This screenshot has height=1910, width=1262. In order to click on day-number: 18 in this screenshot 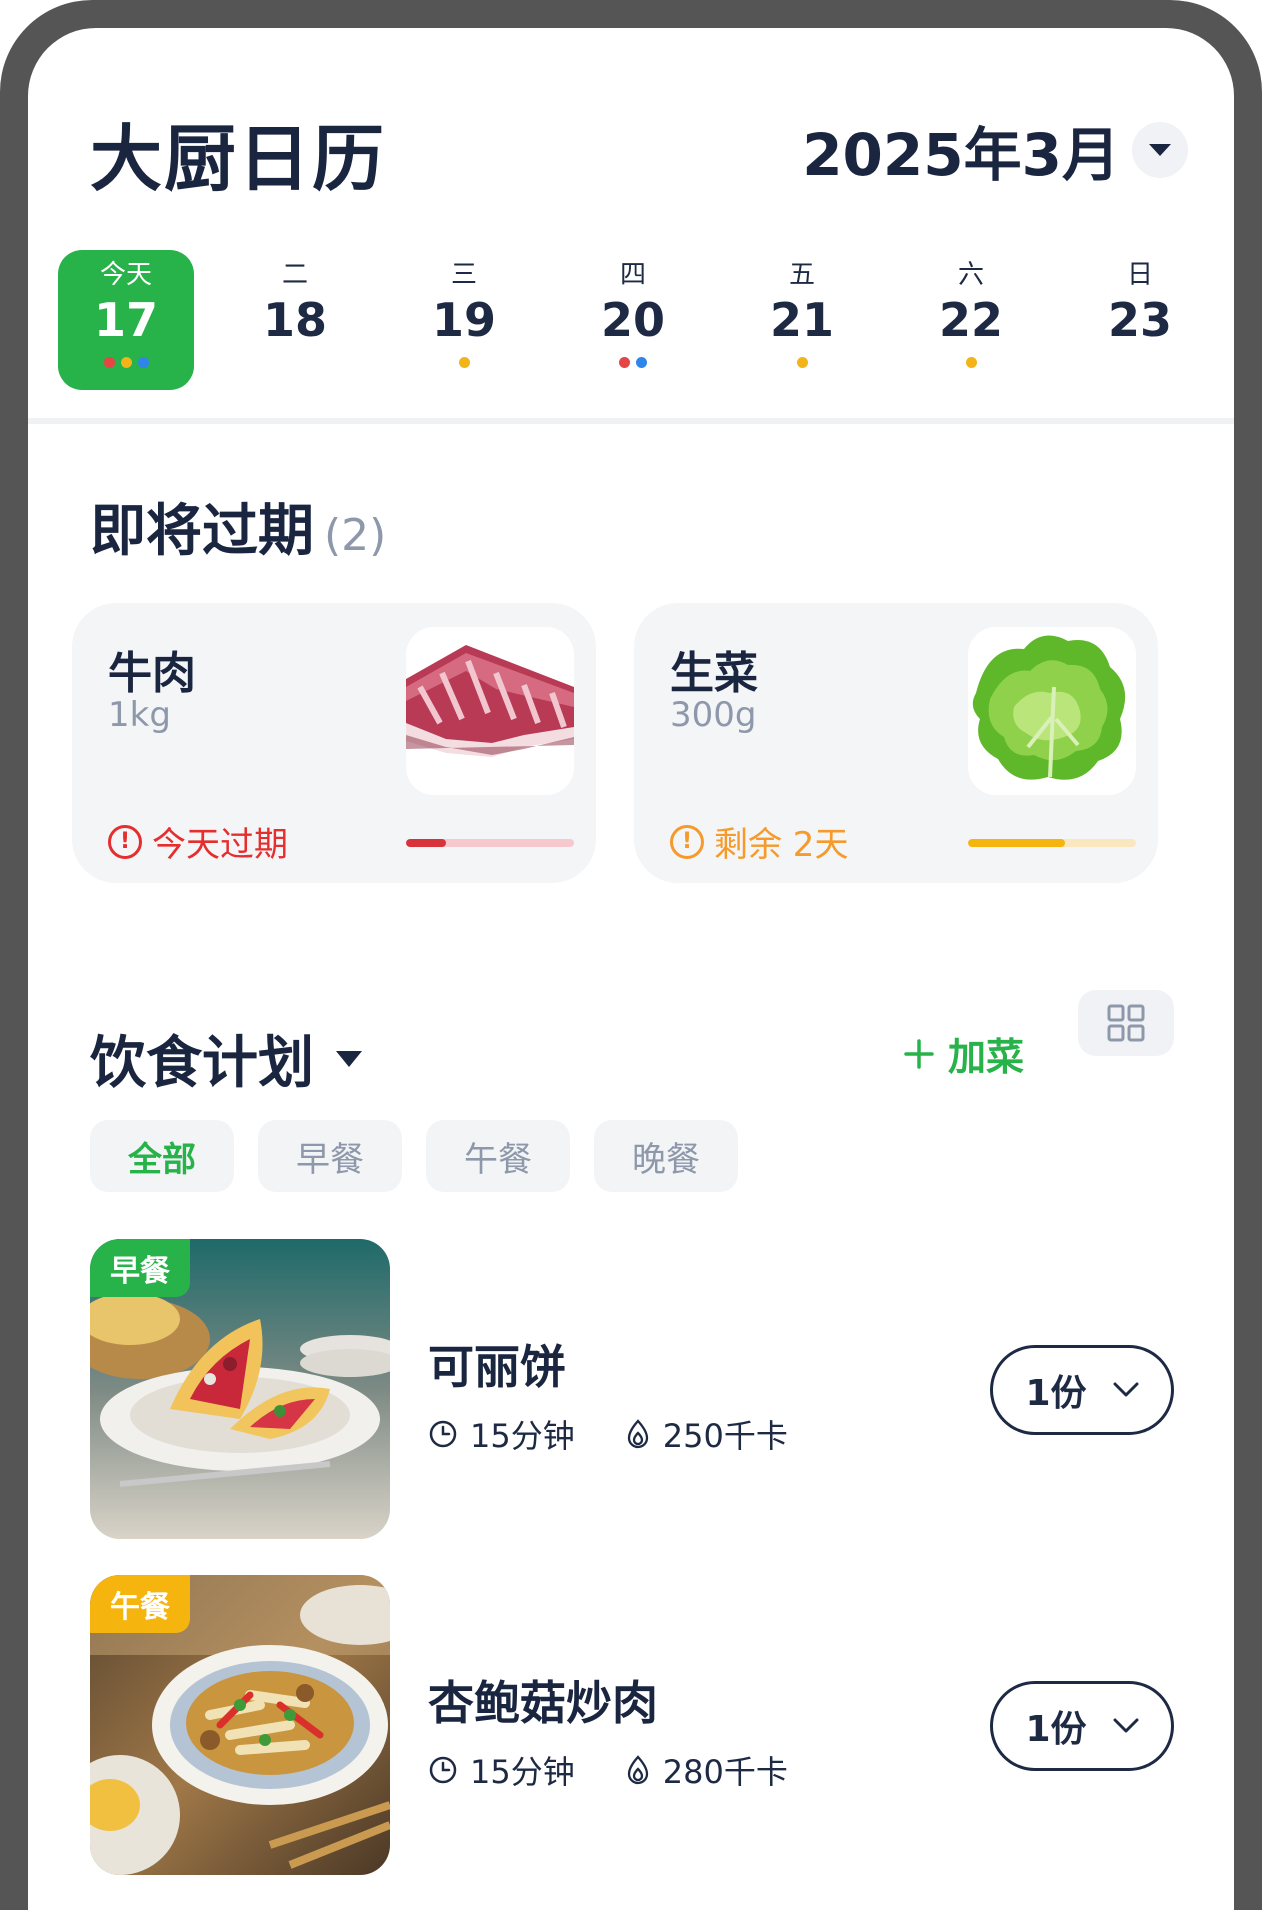, I will do `click(294, 320)`.